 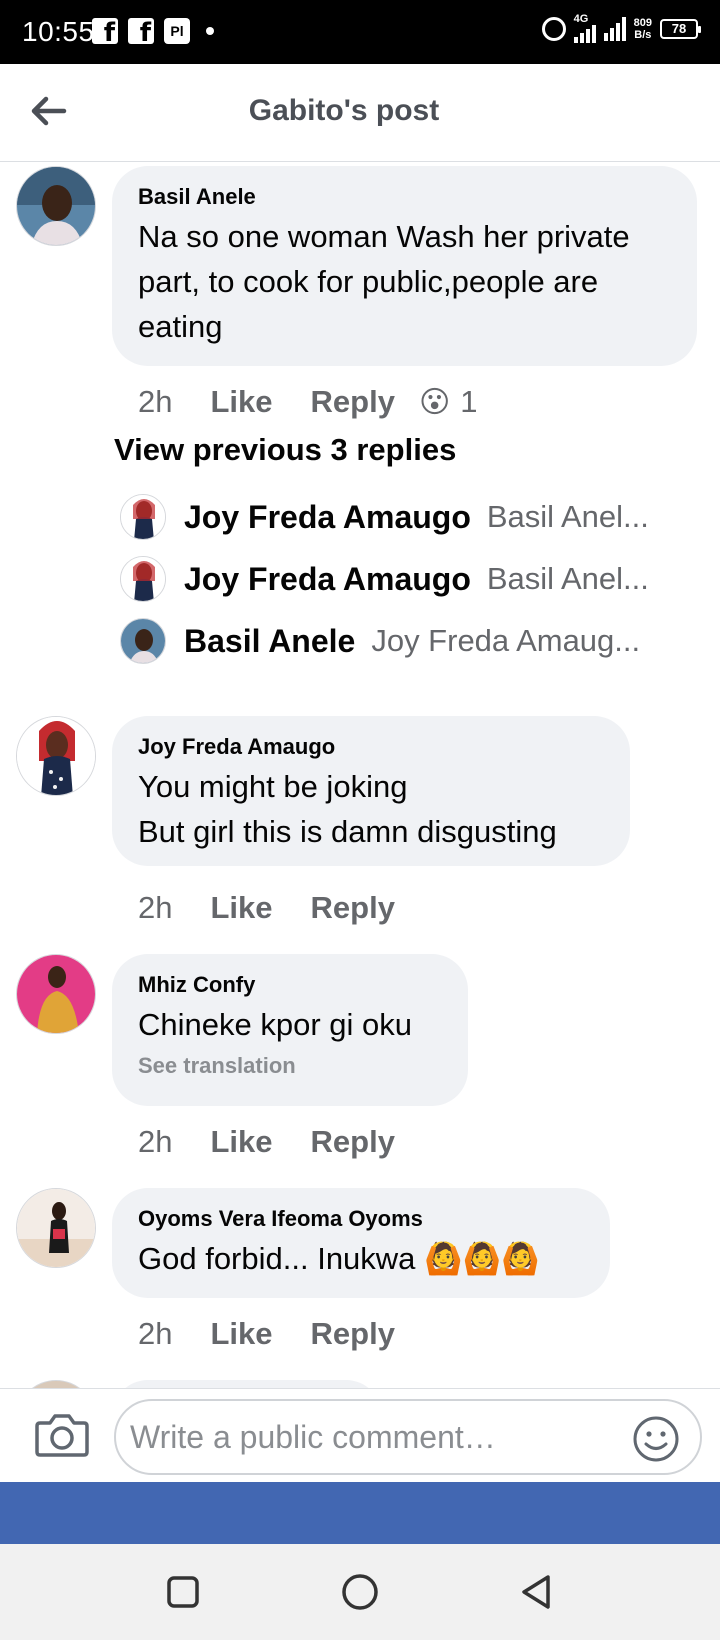 I want to click on recent-apps-button, so click(x=183, y=1592).